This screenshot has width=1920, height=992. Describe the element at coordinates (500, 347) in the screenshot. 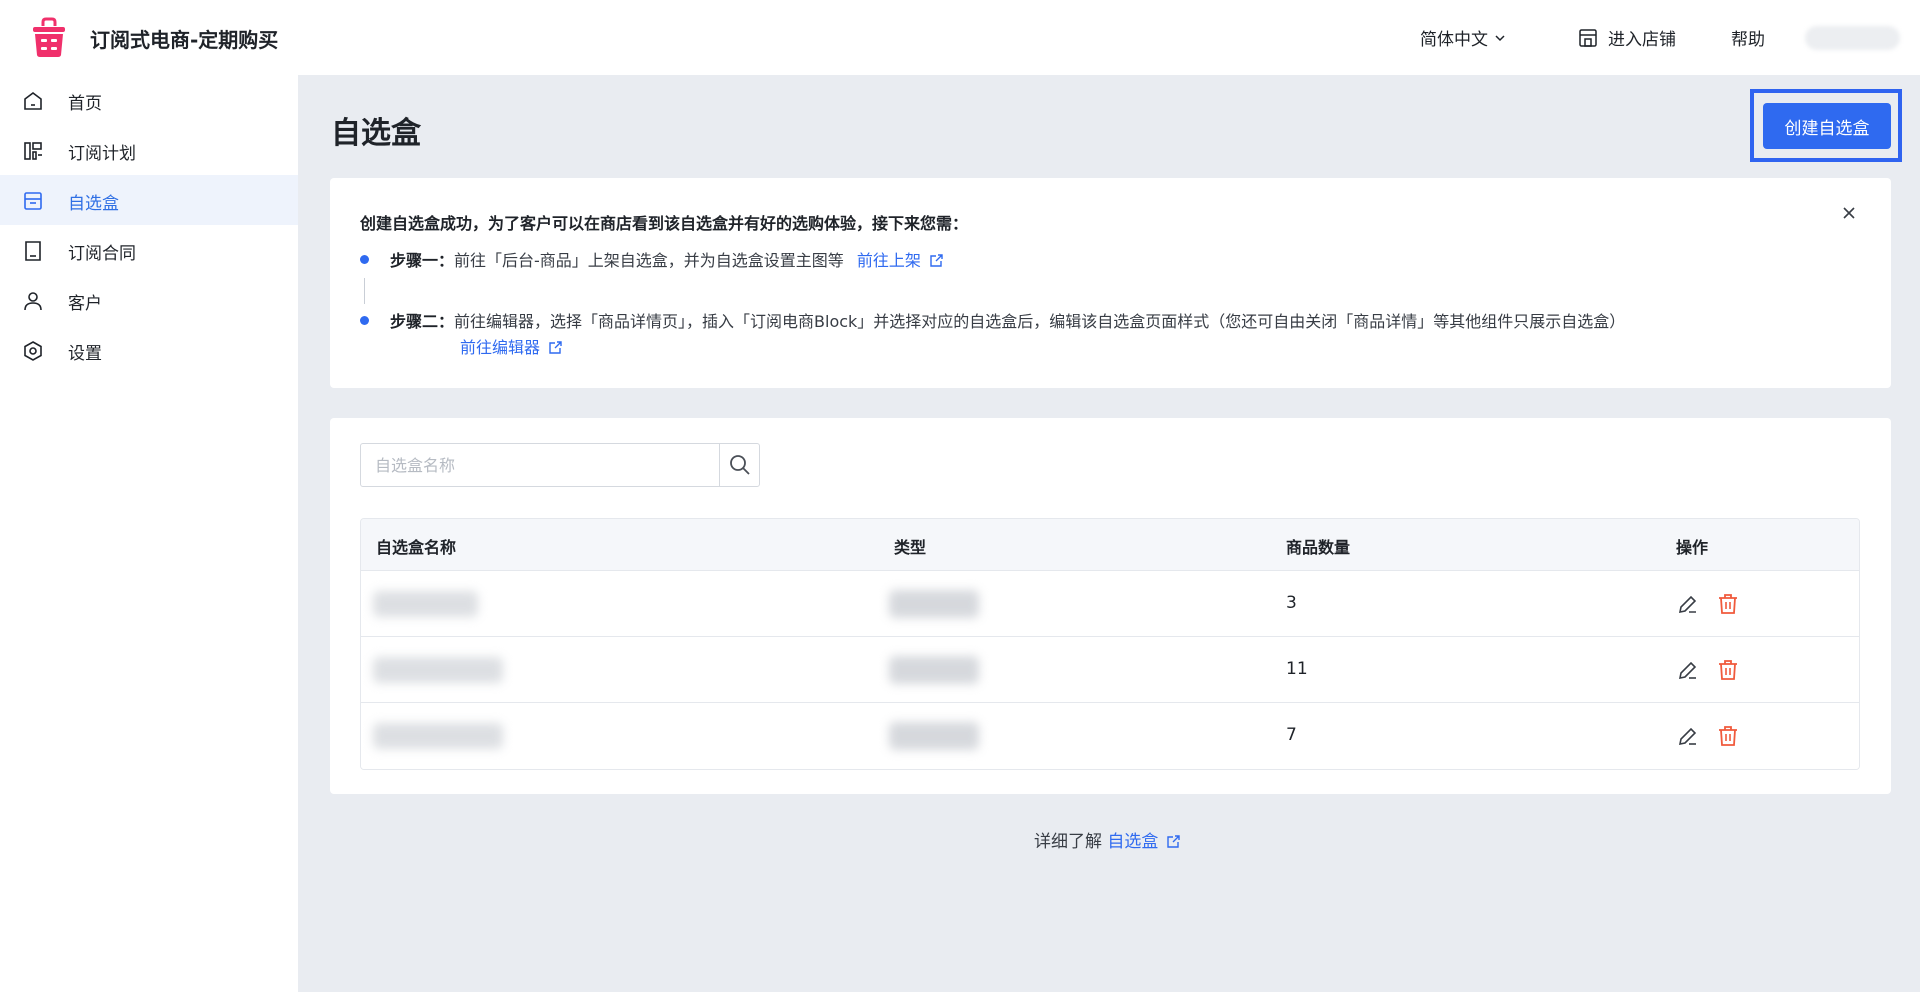

I see `go-editor-label: 前往编辑器` at that location.